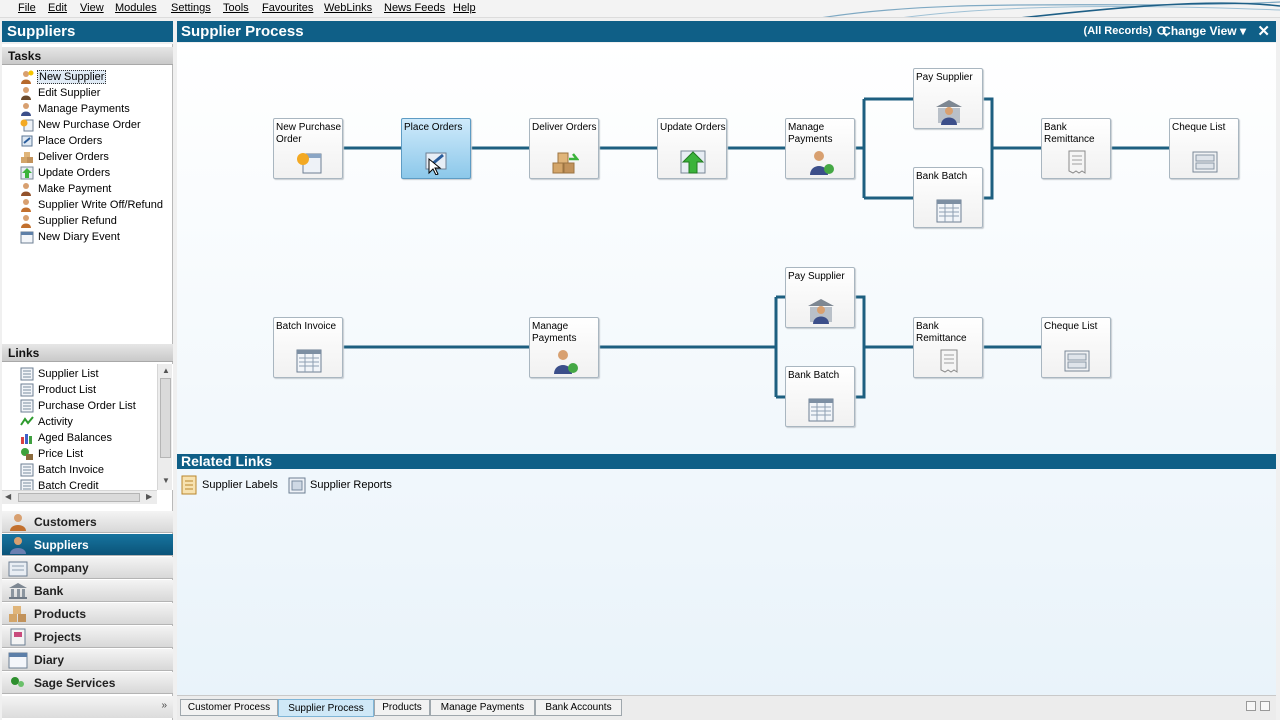 The image size is (1280, 720). Describe the element at coordinates (1118, 31) in the screenshot. I see `records-filter: (All Records)` at that location.